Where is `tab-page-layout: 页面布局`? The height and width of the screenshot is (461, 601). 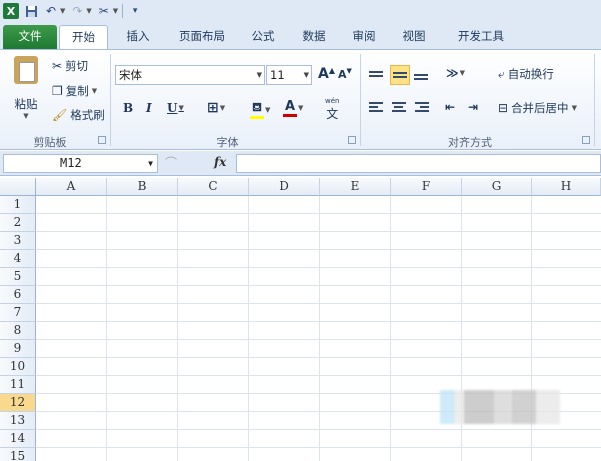 tab-page-layout: 页面布局 is located at coordinates (202, 37).